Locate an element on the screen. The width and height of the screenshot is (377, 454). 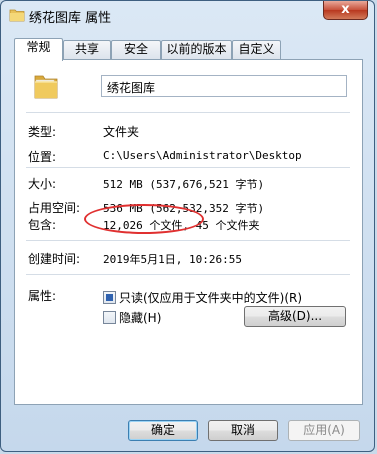
hidden-label: 隐藏(H) is located at coordinates (140, 317).